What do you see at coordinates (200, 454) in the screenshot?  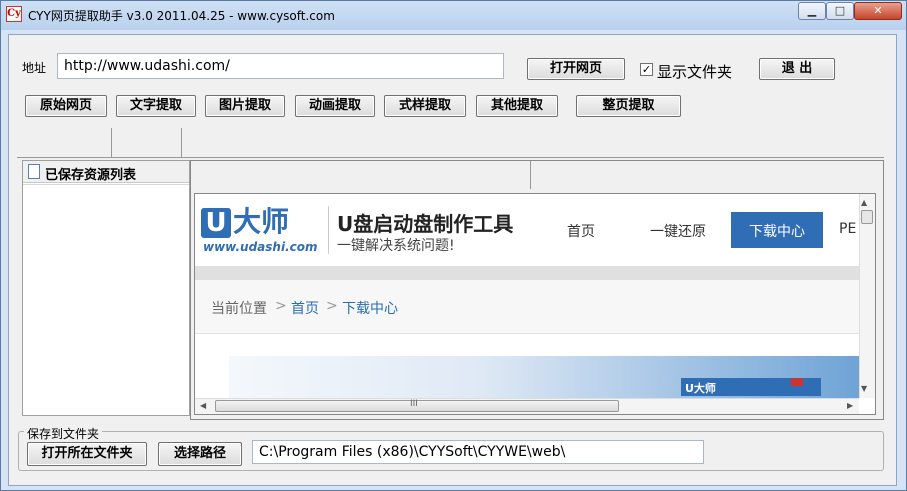 I see `choose-path-button: 选择路径` at bounding box center [200, 454].